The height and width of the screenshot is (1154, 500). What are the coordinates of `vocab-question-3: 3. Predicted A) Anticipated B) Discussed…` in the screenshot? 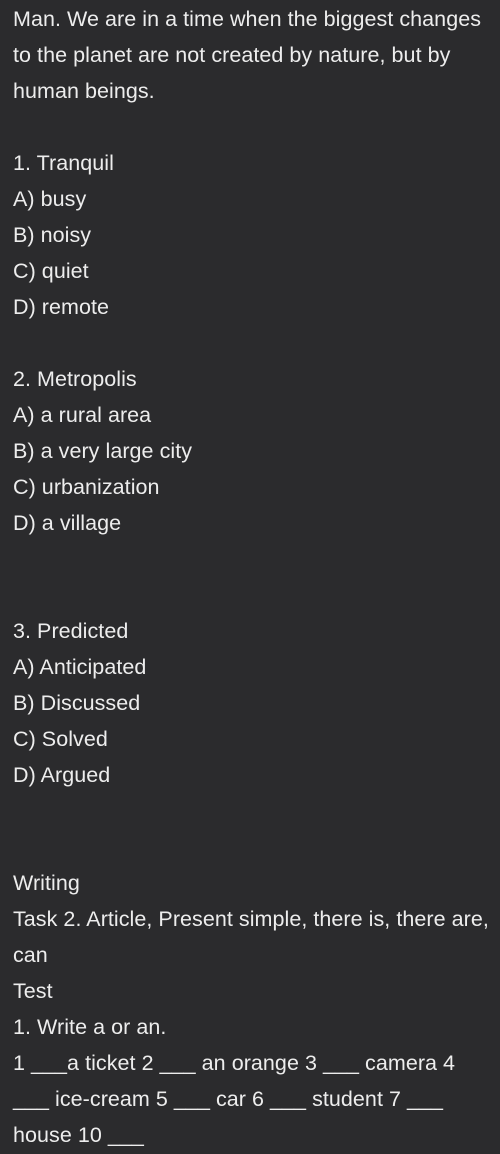 It's located at (252, 703).